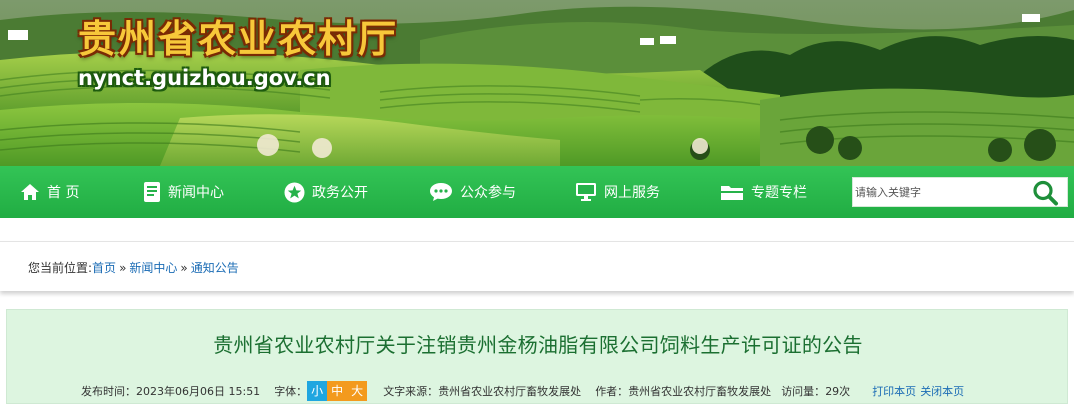 The image size is (1074, 404). Describe the element at coordinates (538, 345) in the screenshot. I see `article-title: 贵州省农业农村厅关于注销贵州金杨油脂有限公司饲料生产许可证的公告` at that location.